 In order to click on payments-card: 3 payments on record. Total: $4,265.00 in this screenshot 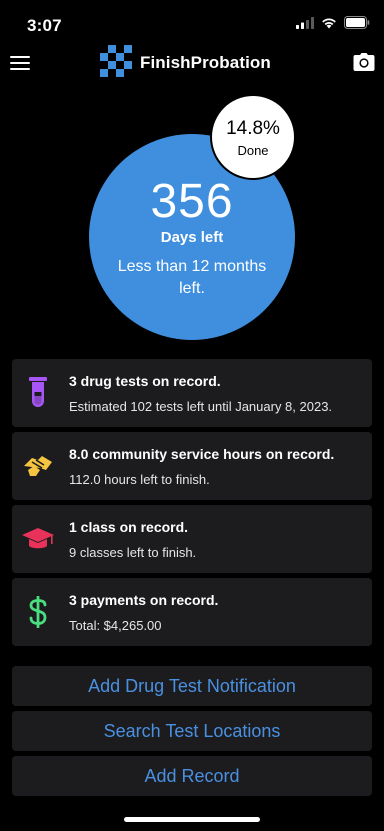, I will do `click(192, 612)`.